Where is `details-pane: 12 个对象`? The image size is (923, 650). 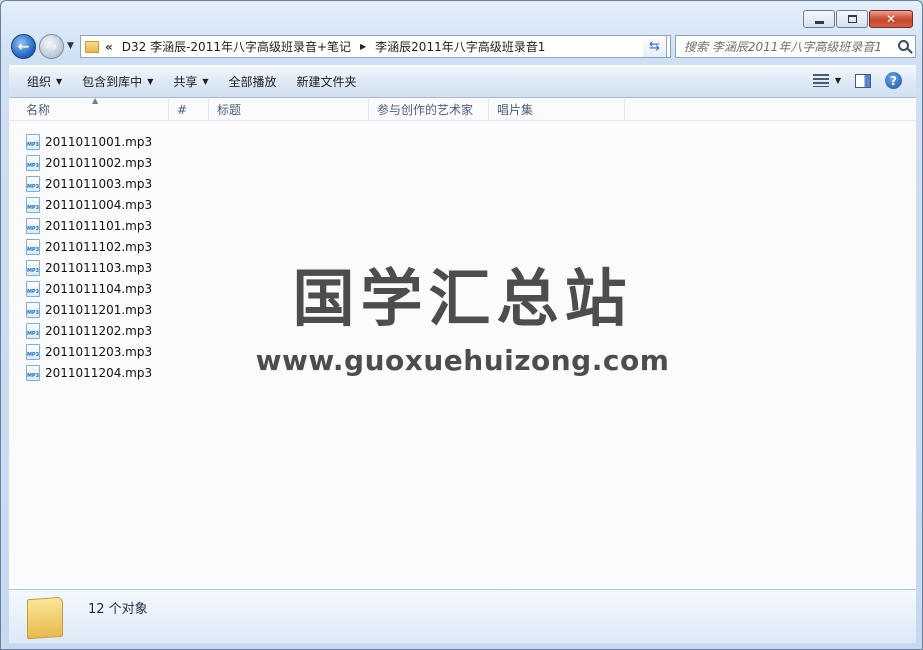
details-pane: 12 个对象 is located at coordinates (462, 616).